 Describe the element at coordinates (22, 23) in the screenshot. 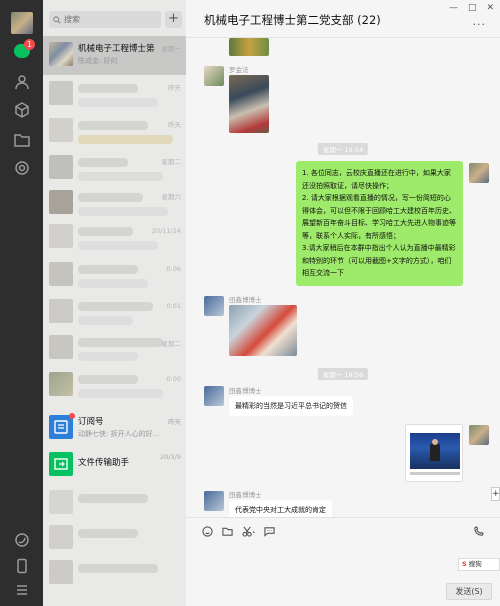

I see `user-avatar` at that location.